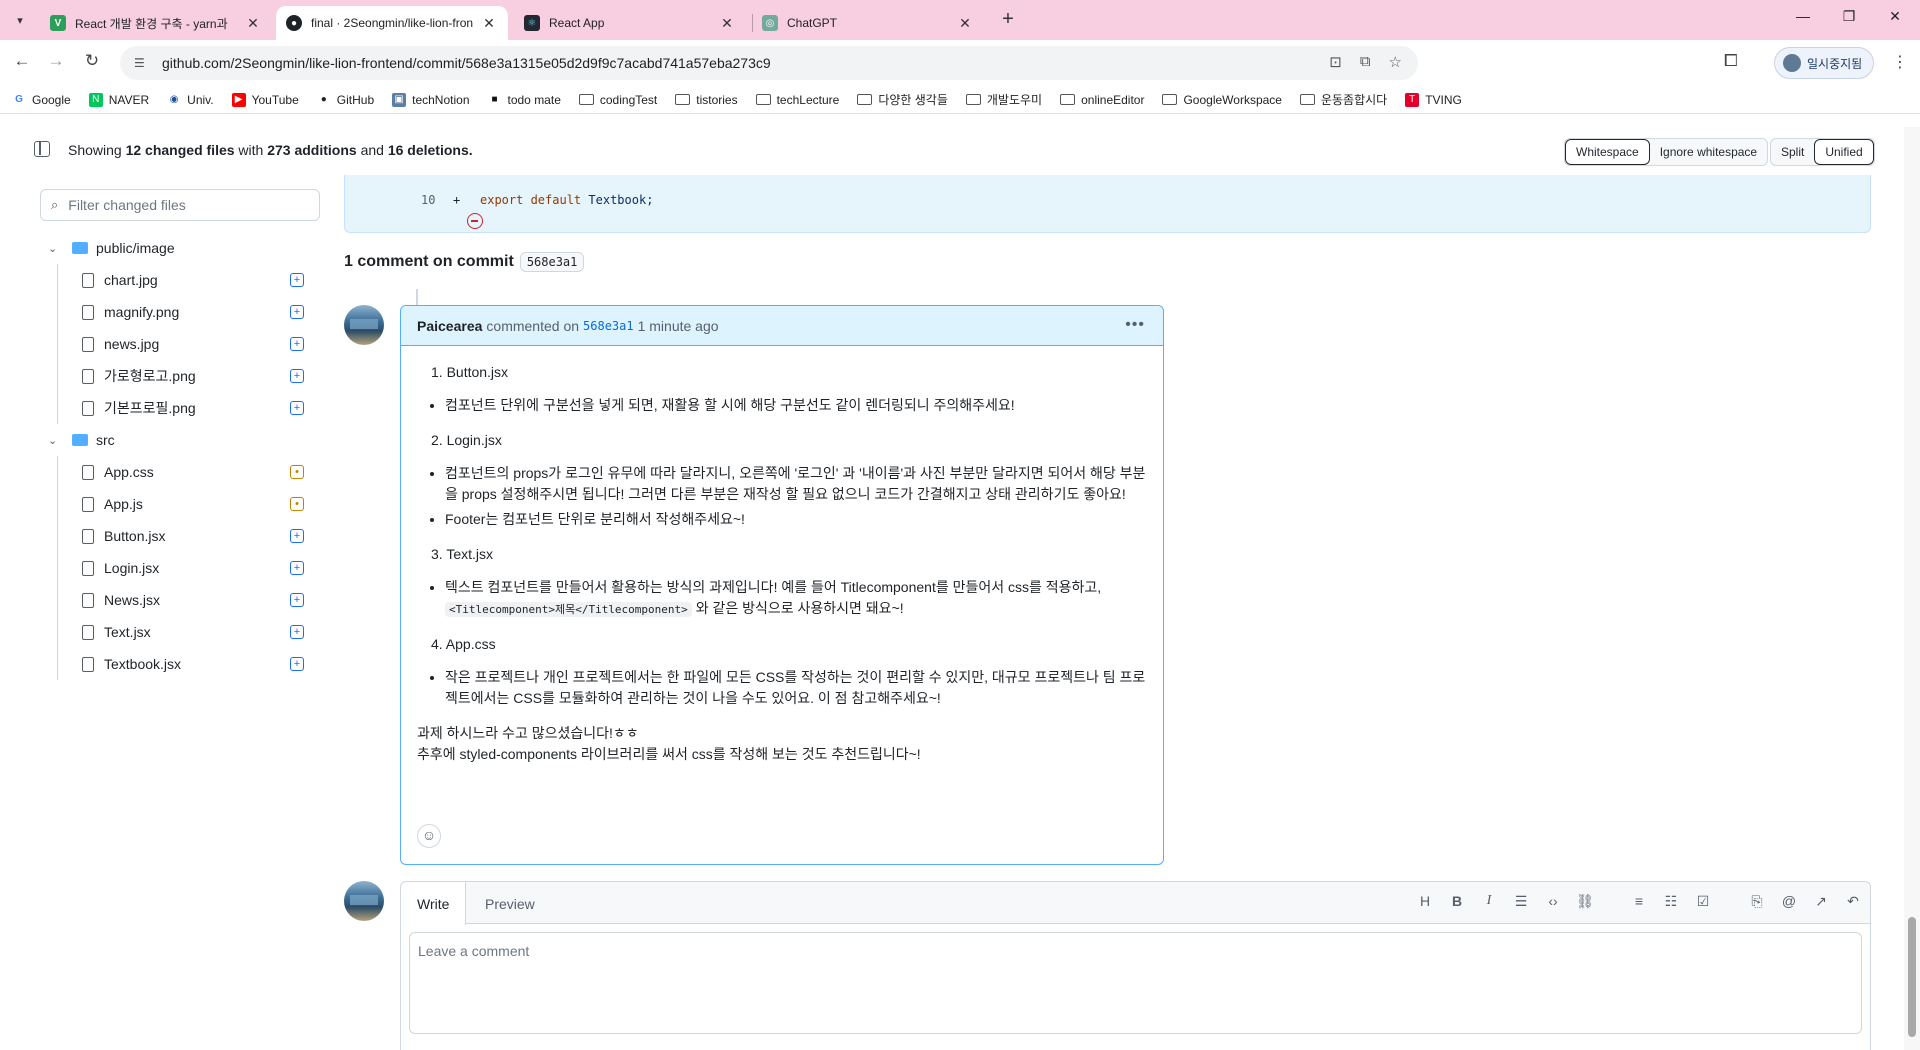 The height and width of the screenshot is (1050, 1920). I want to click on tree-dir-src: ⌄ src, so click(185, 440).